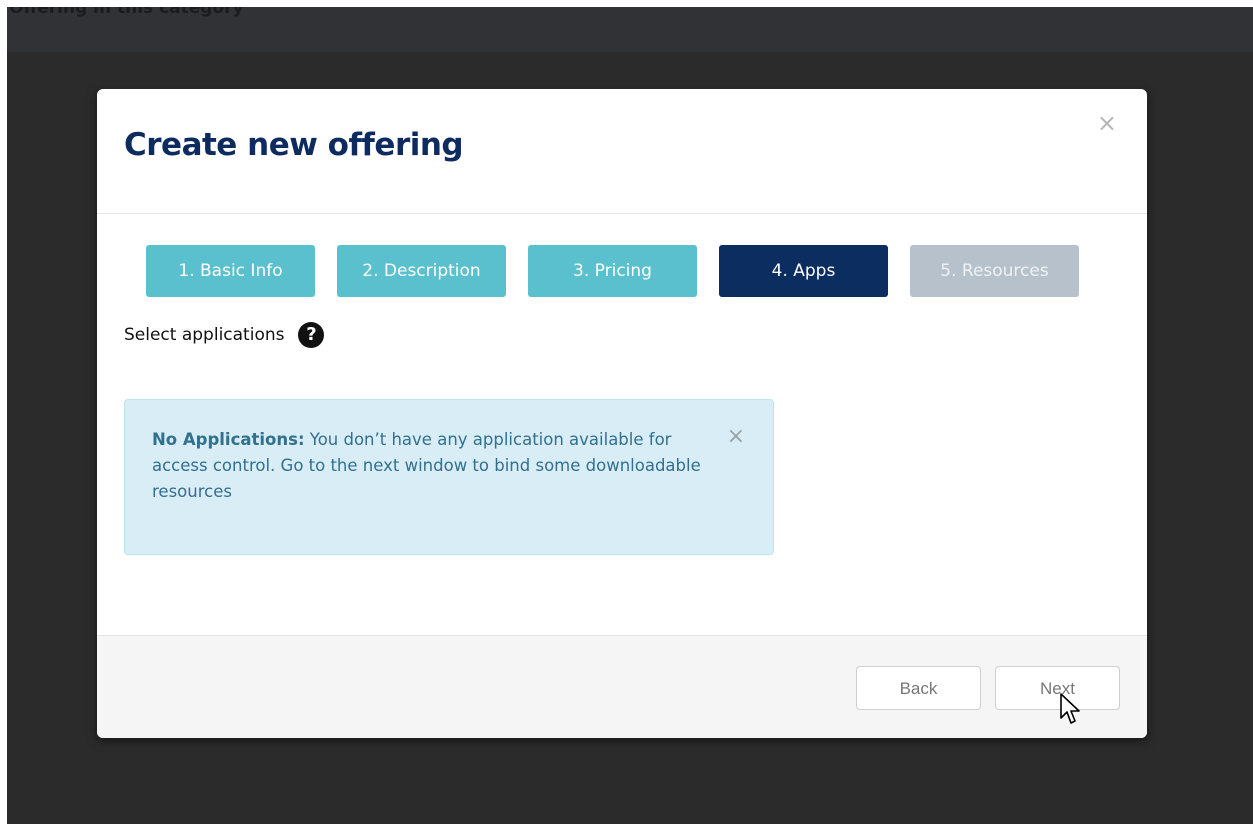 This screenshot has width=1253, height=824. Describe the element at coordinates (1070, 708) in the screenshot. I see `mouse-cursor-icon` at that location.